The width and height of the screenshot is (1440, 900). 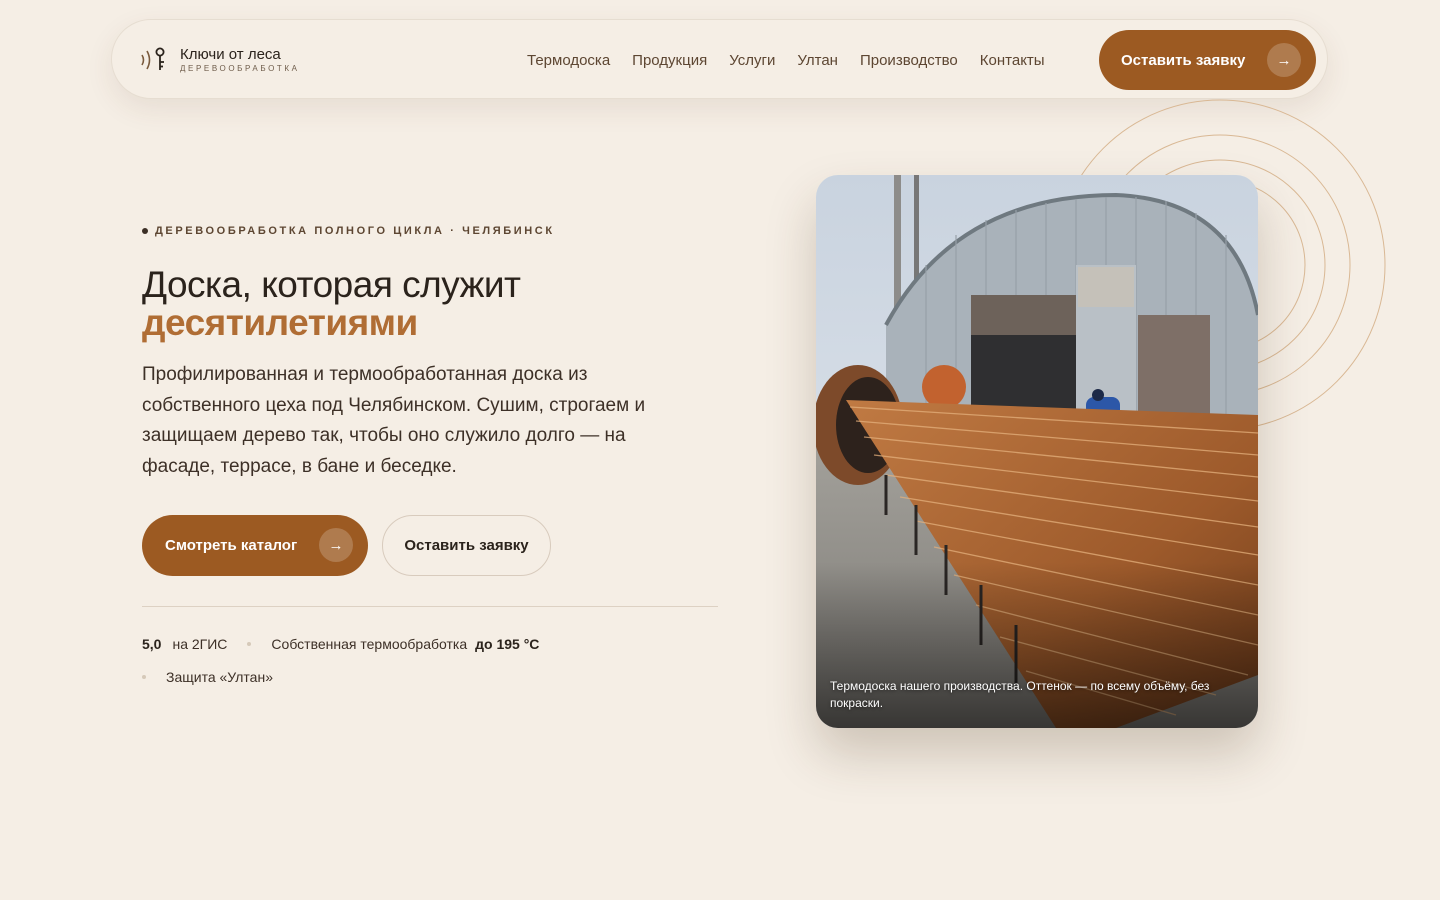 I want to click on nav-item-thermoboard: Термодоска, so click(x=568, y=60).